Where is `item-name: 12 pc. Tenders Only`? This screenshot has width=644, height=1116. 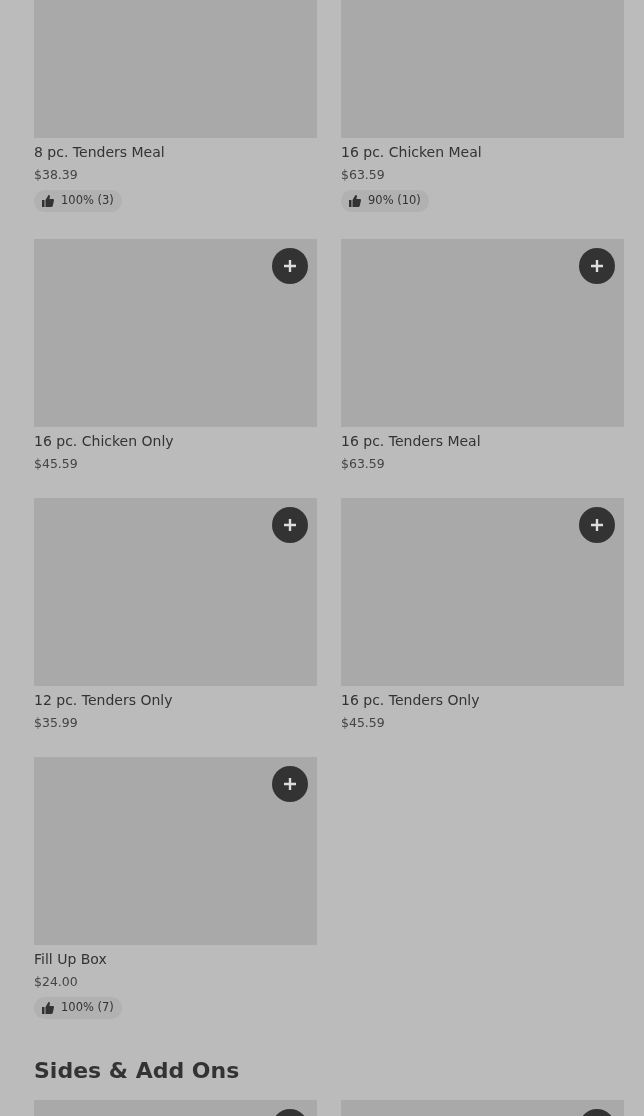
item-name: 12 pc. Tenders Only is located at coordinates (175, 700).